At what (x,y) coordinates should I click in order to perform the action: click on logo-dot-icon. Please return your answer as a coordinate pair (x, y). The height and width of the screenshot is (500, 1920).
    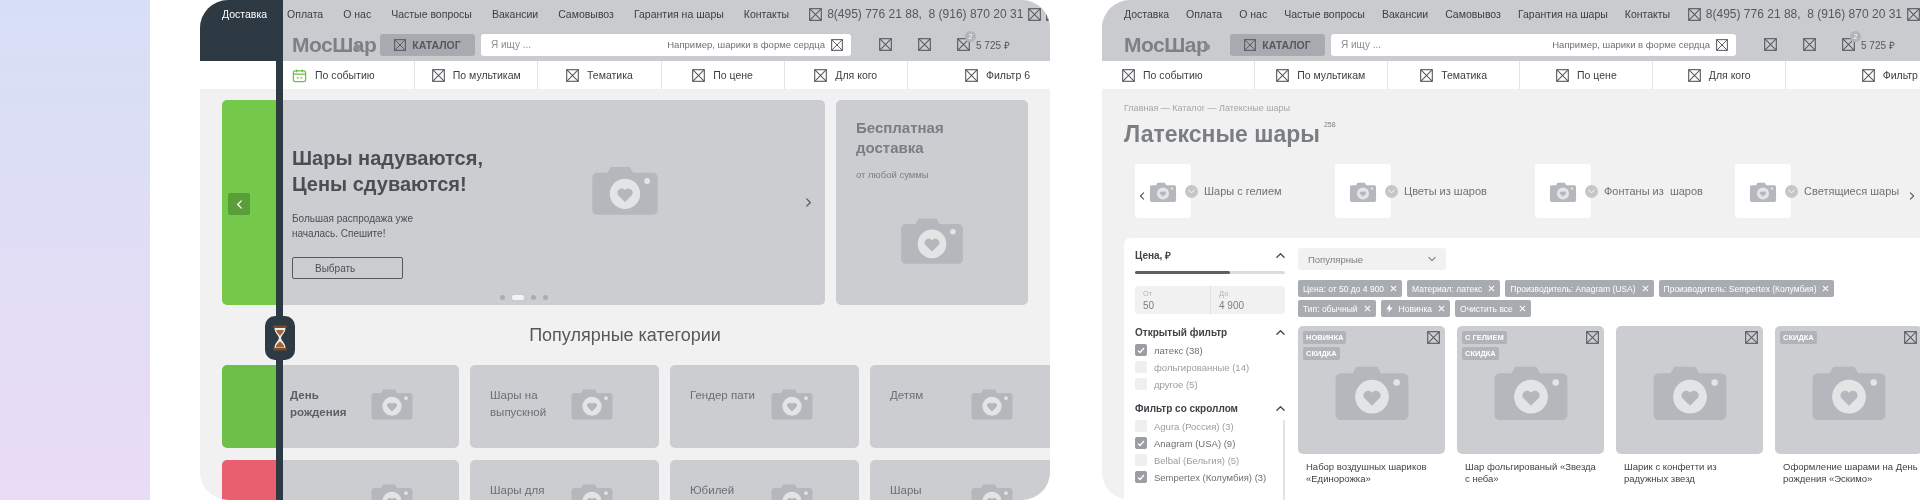
    Looking at the image, I should click on (357, 46).